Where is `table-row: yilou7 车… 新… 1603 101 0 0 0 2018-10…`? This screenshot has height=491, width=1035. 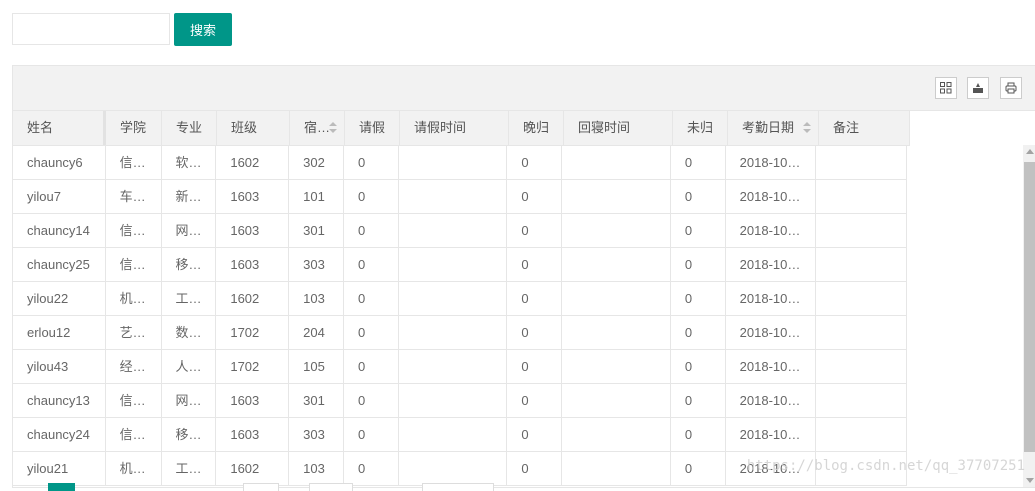
table-row: yilou7 车… 新… 1603 101 0 0 0 2018-10… is located at coordinates (460, 197).